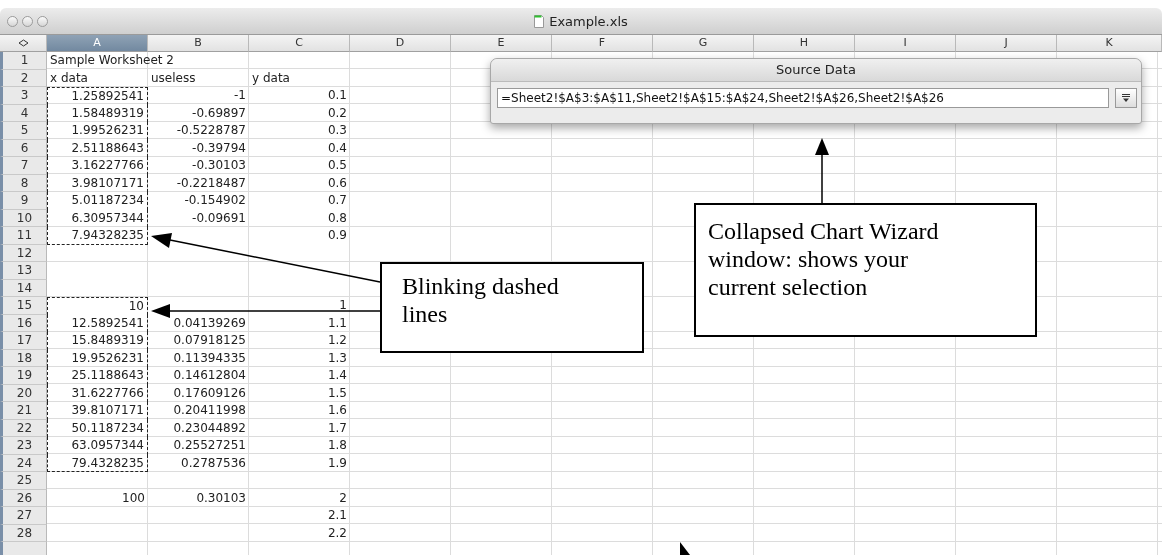 This screenshot has width=1162, height=555. What do you see at coordinates (97, 323) in the screenshot?
I see `table-cell: 12.5892541` at bounding box center [97, 323].